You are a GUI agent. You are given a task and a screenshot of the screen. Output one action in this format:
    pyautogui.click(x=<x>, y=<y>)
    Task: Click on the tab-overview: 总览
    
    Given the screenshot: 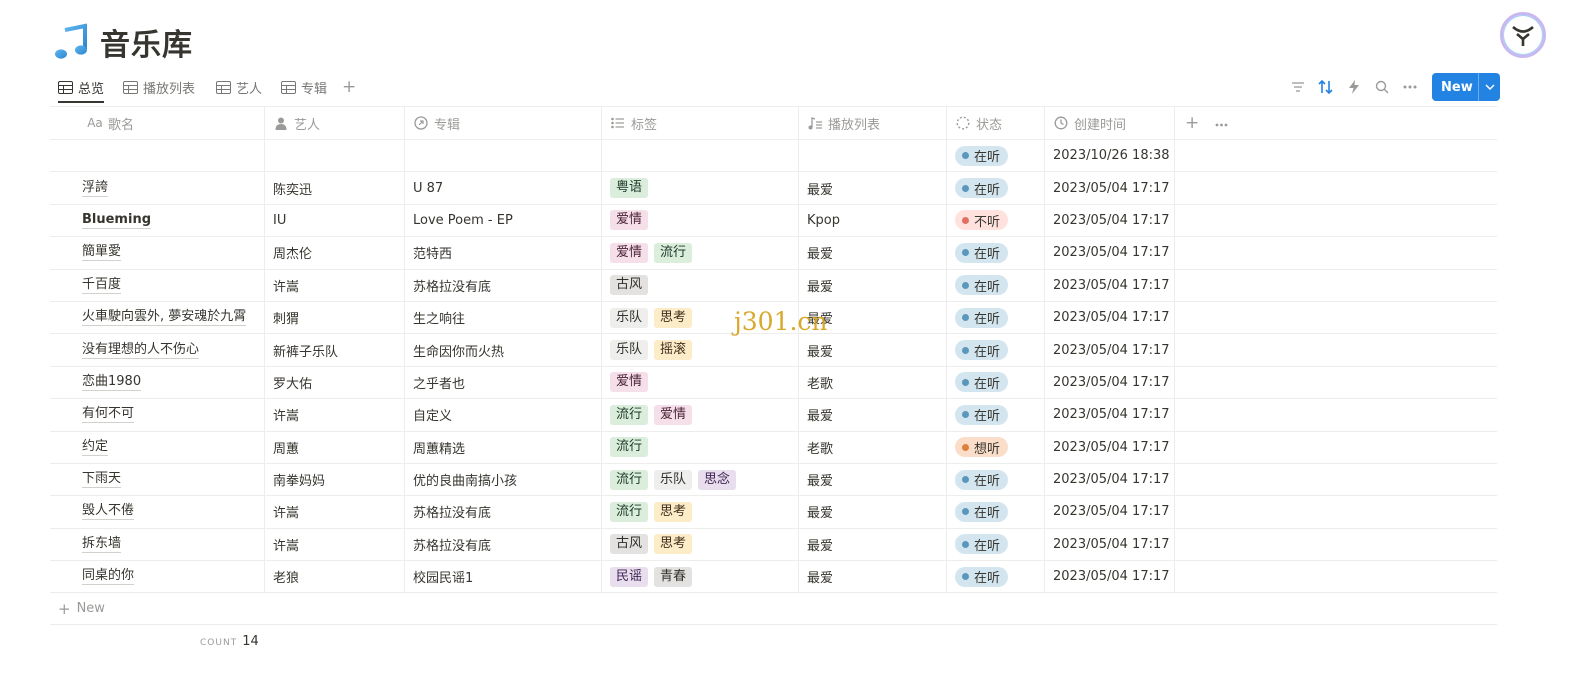 What is the action you would take?
    pyautogui.click(x=81, y=87)
    